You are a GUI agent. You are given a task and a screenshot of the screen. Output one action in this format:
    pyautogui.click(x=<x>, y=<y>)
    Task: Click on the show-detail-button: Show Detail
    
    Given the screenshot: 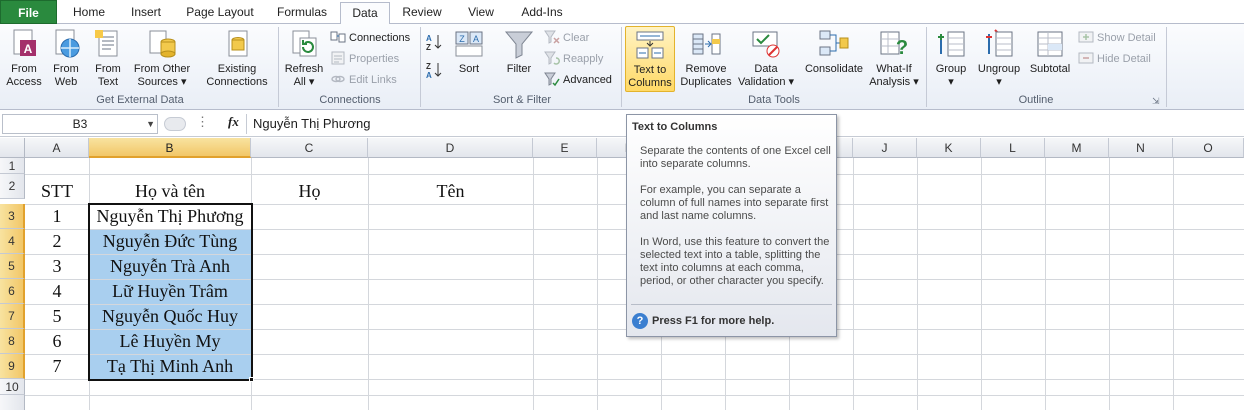 What is the action you would take?
    pyautogui.click(x=1117, y=38)
    